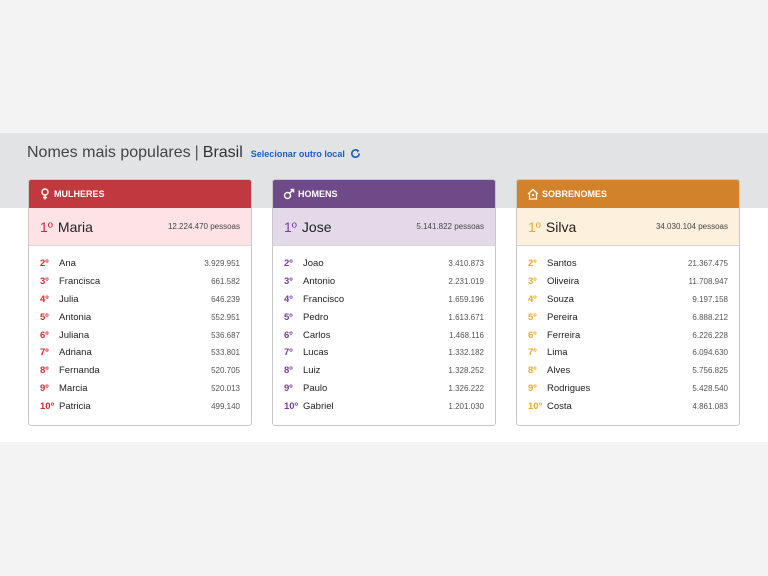 The width and height of the screenshot is (768, 576). What do you see at coordinates (708, 282) in the screenshot?
I see `item-count: 11.708.947` at bounding box center [708, 282].